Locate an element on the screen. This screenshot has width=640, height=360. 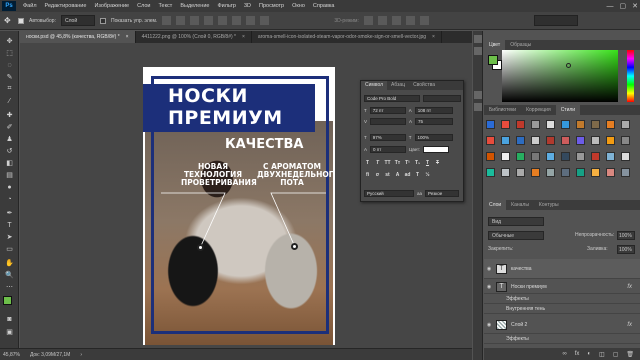
language-select: Русский is located at coordinates (389, 193).